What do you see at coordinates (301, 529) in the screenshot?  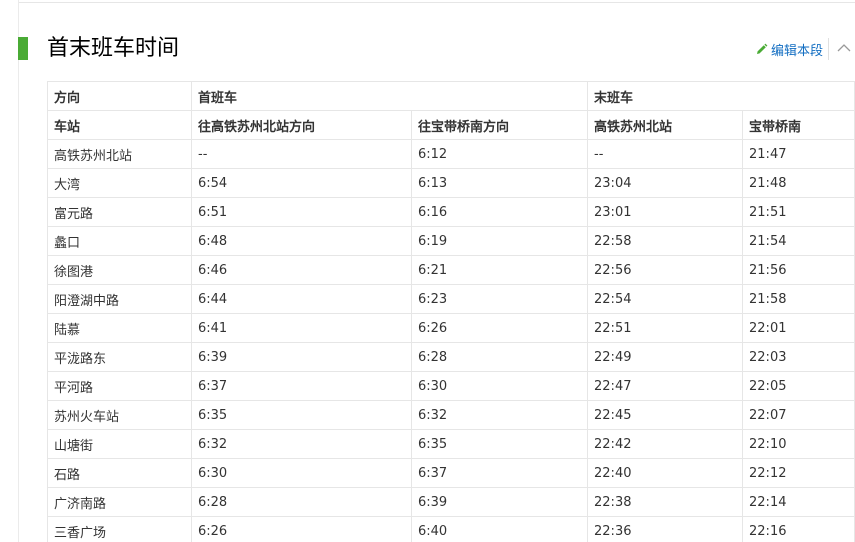 I see `first-north-cell: 6:26` at bounding box center [301, 529].